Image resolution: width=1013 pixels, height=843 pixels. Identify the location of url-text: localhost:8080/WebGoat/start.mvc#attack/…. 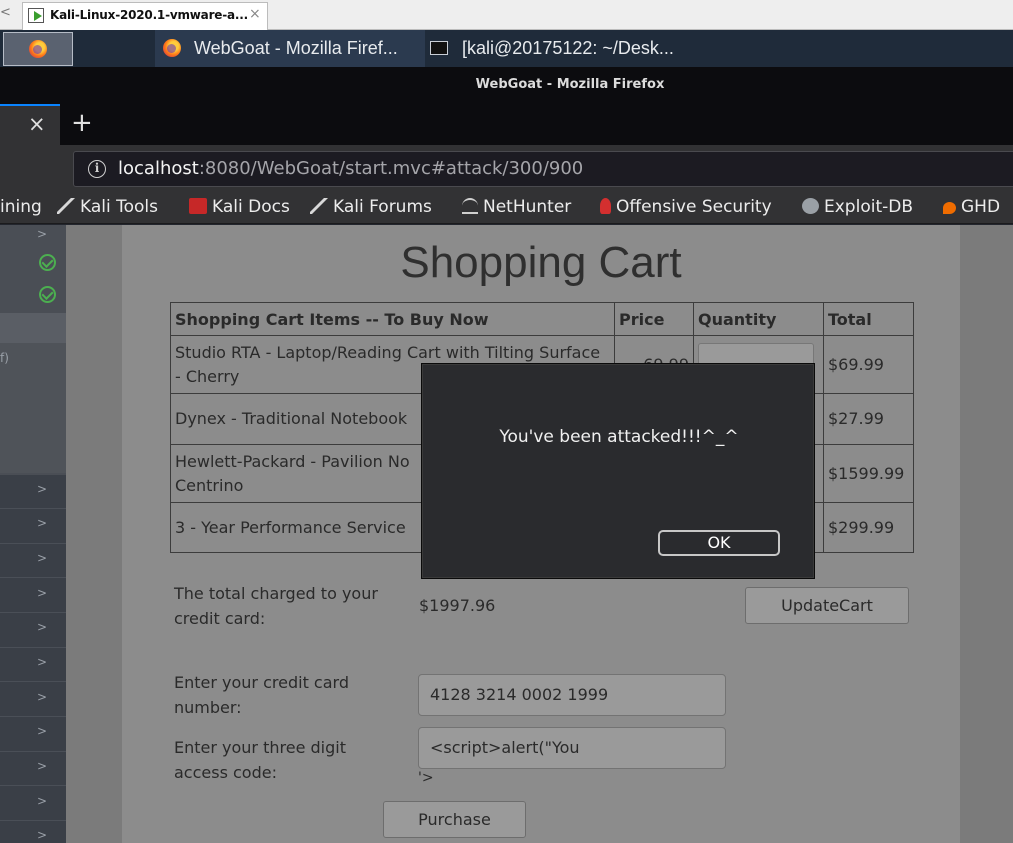
(350, 168).